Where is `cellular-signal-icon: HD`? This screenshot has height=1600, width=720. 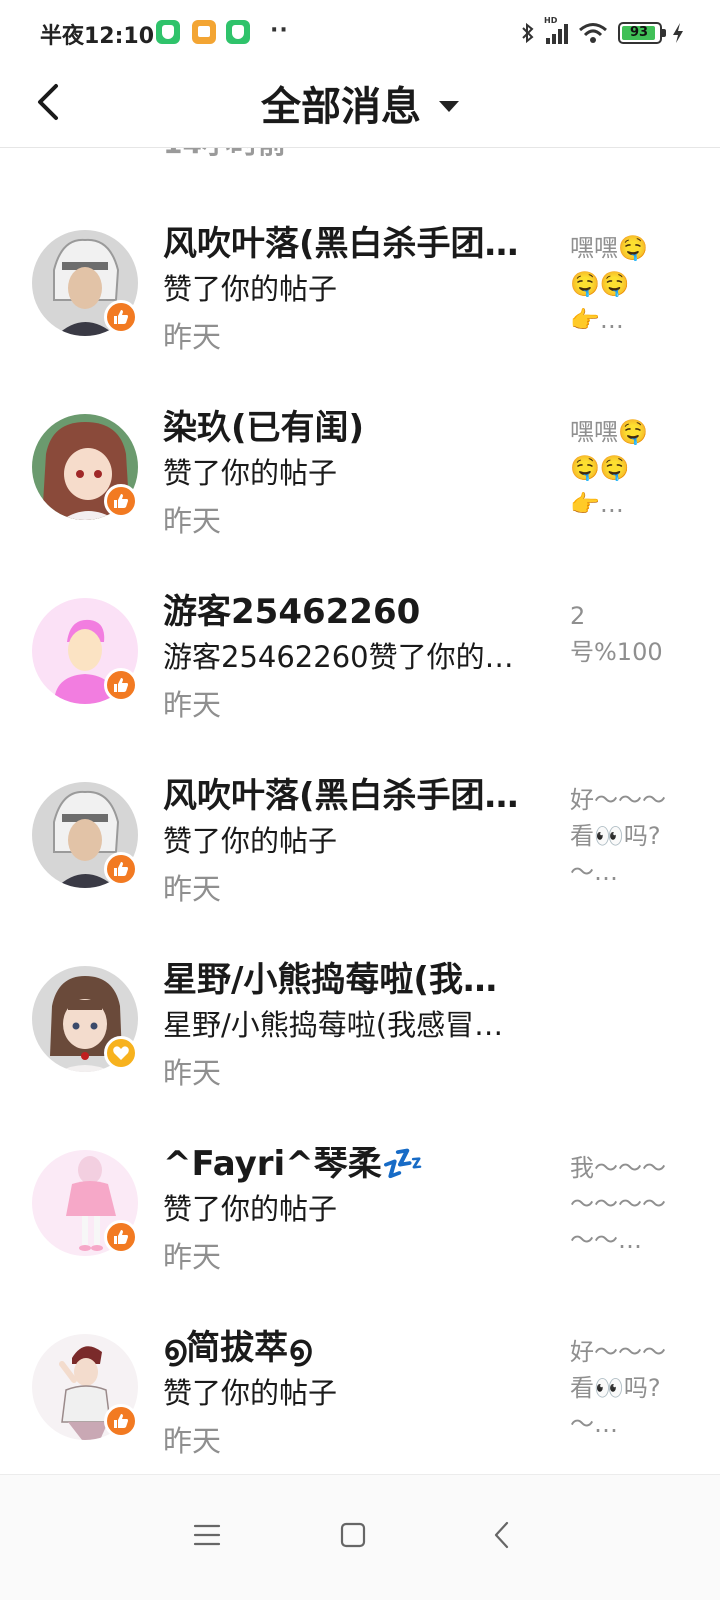
cellular-signal-icon: HD is located at coordinates (556, 30).